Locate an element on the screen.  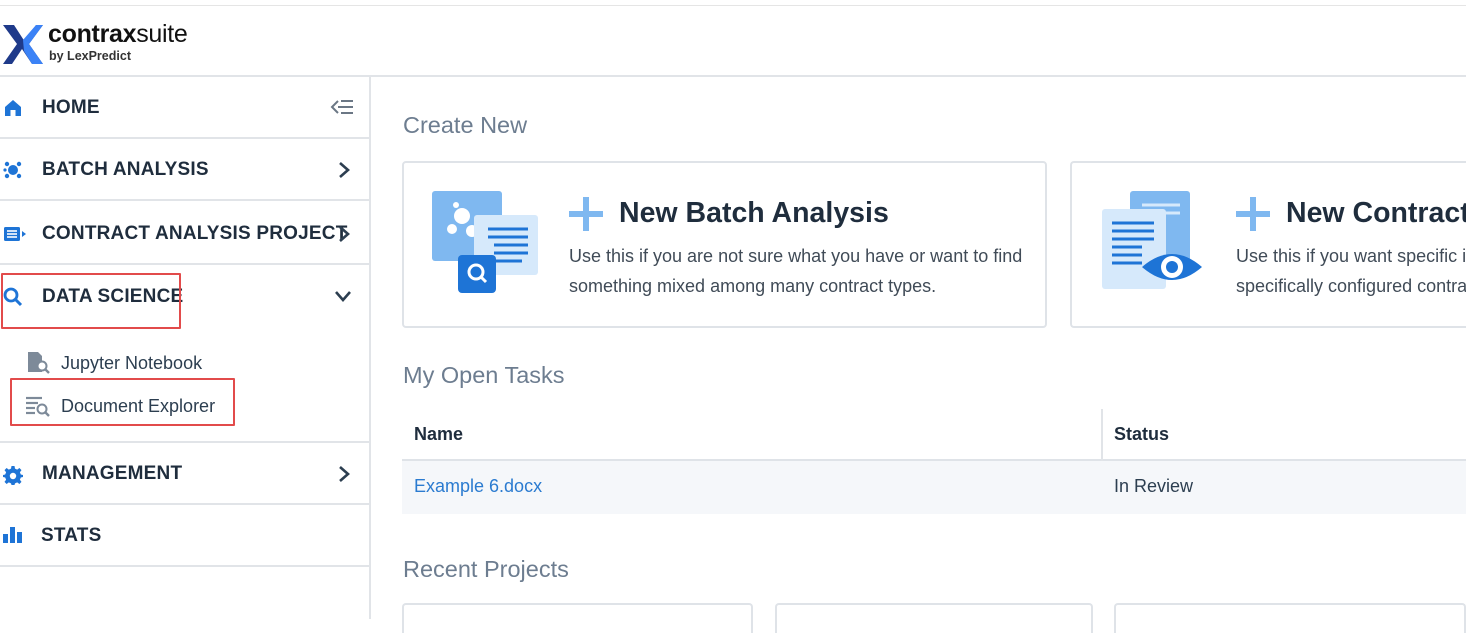
brand-name: contraxsuite is located at coordinates (118, 34).